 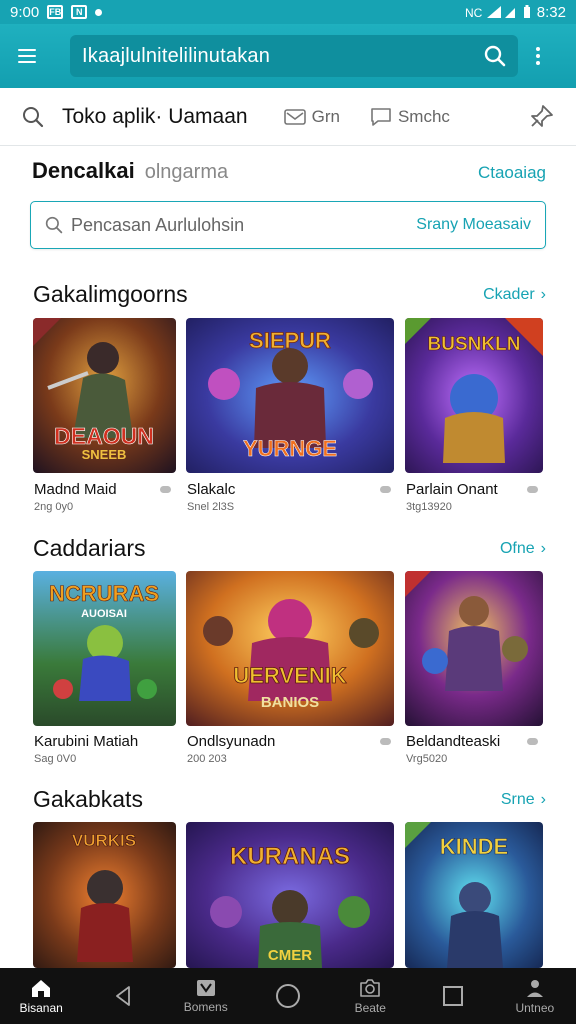 I want to click on see-more-link: Srne ›, so click(x=523, y=800).